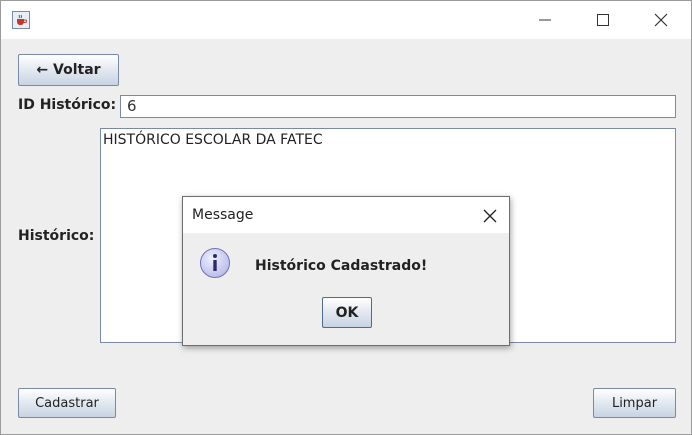 The height and width of the screenshot is (435, 692). Describe the element at coordinates (634, 403) in the screenshot. I see `limpar-button: Limpar` at that location.